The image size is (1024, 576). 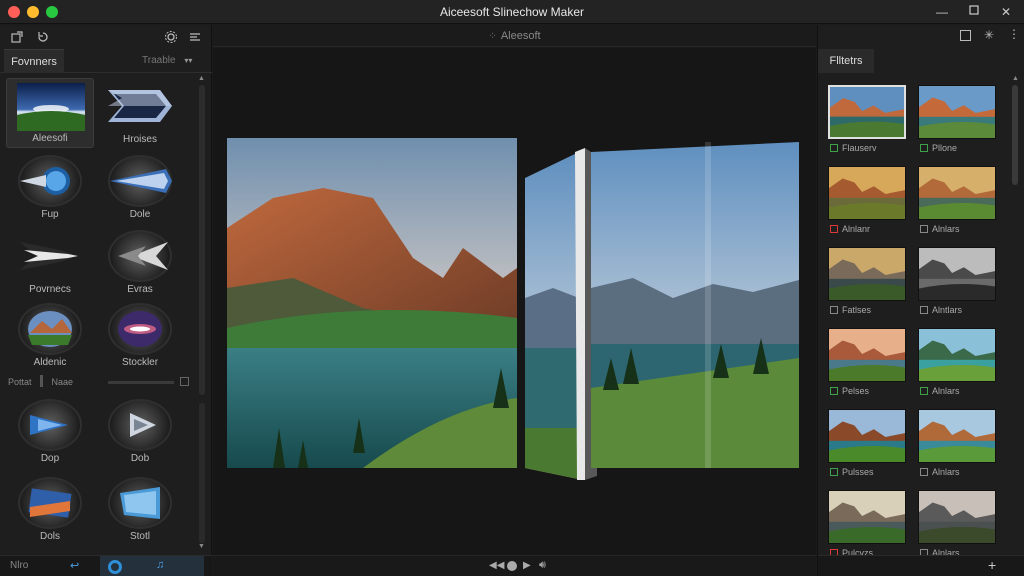 I want to click on transition-label: Aleesofi, so click(x=50, y=138).